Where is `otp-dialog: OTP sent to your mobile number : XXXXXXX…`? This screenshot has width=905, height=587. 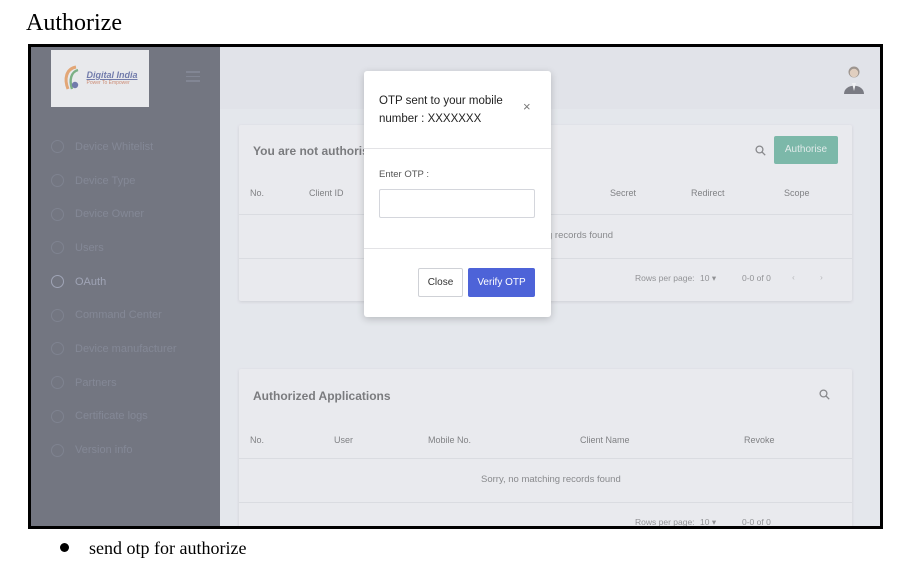
otp-dialog: OTP sent to your mobile number : XXXXXXX… is located at coordinates (457, 194).